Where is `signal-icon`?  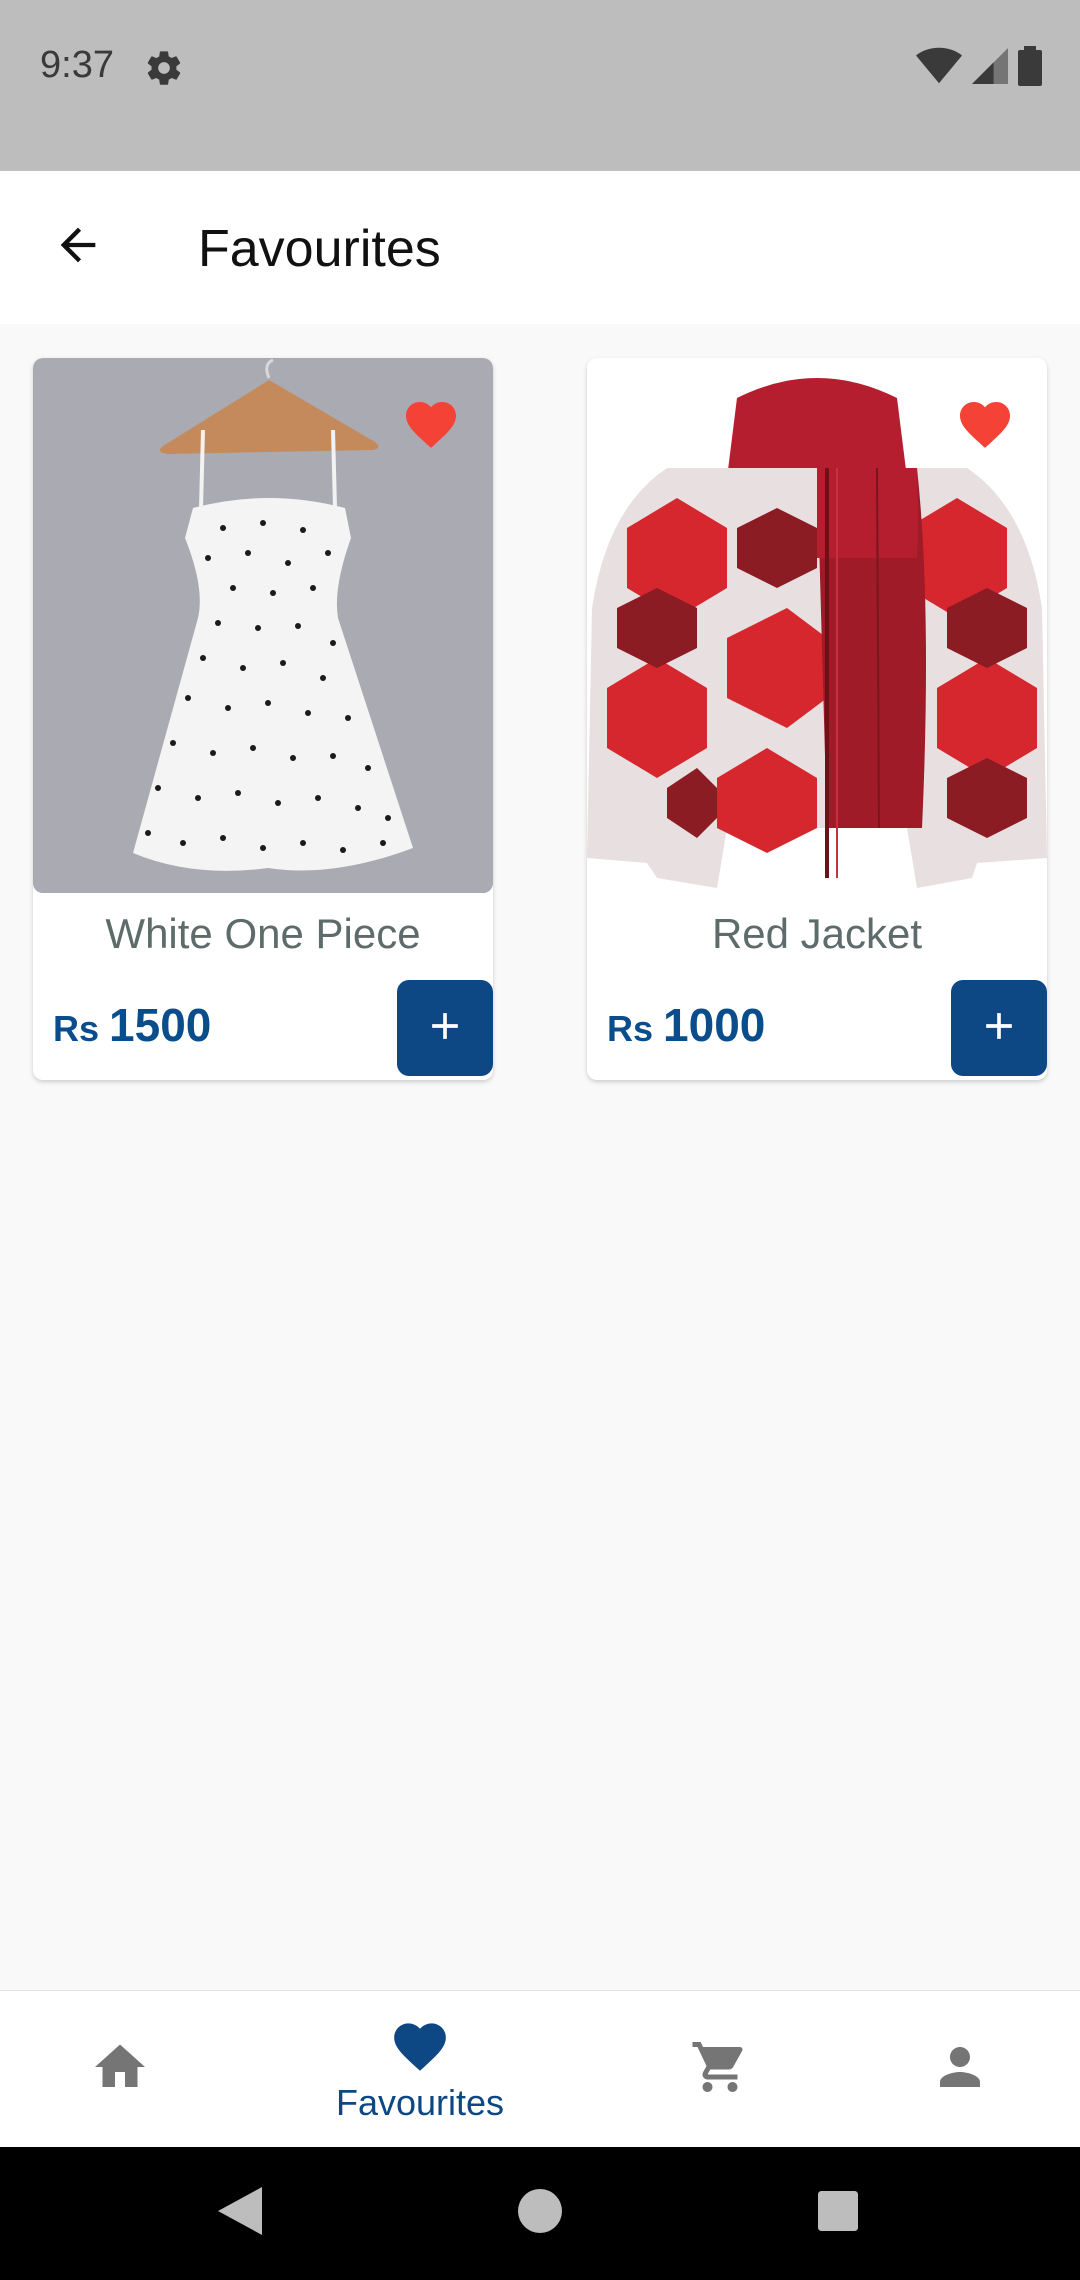 signal-icon is located at coordinates (990, 68).